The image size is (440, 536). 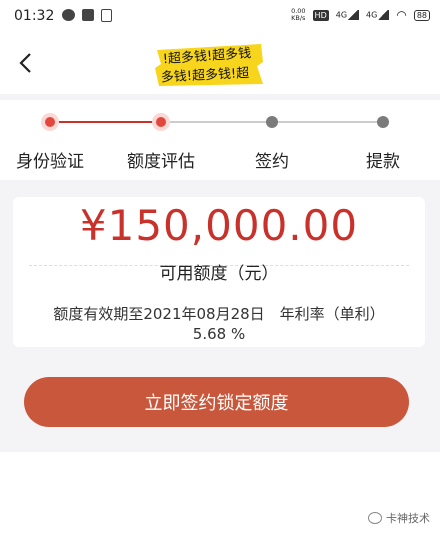 What do you see at coordinates (353, 15) in the screenshot?
I see `signal-1-icon` at bounding box center [353, 15].